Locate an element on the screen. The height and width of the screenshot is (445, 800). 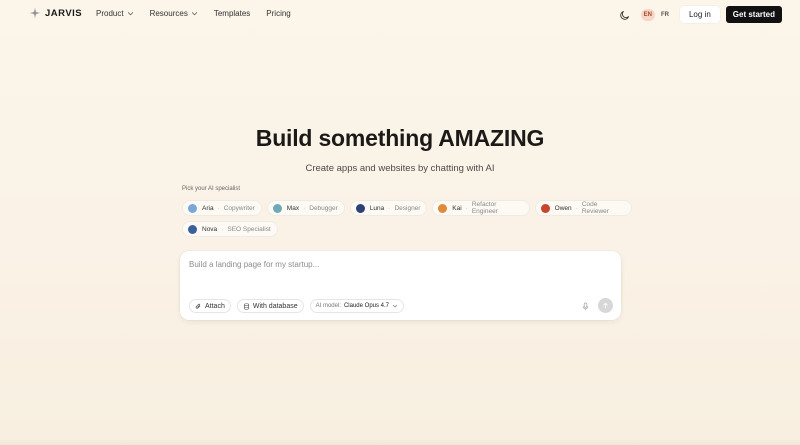
navbar-actions: EN FR Log in Get started is located at coordinates (700, 14).